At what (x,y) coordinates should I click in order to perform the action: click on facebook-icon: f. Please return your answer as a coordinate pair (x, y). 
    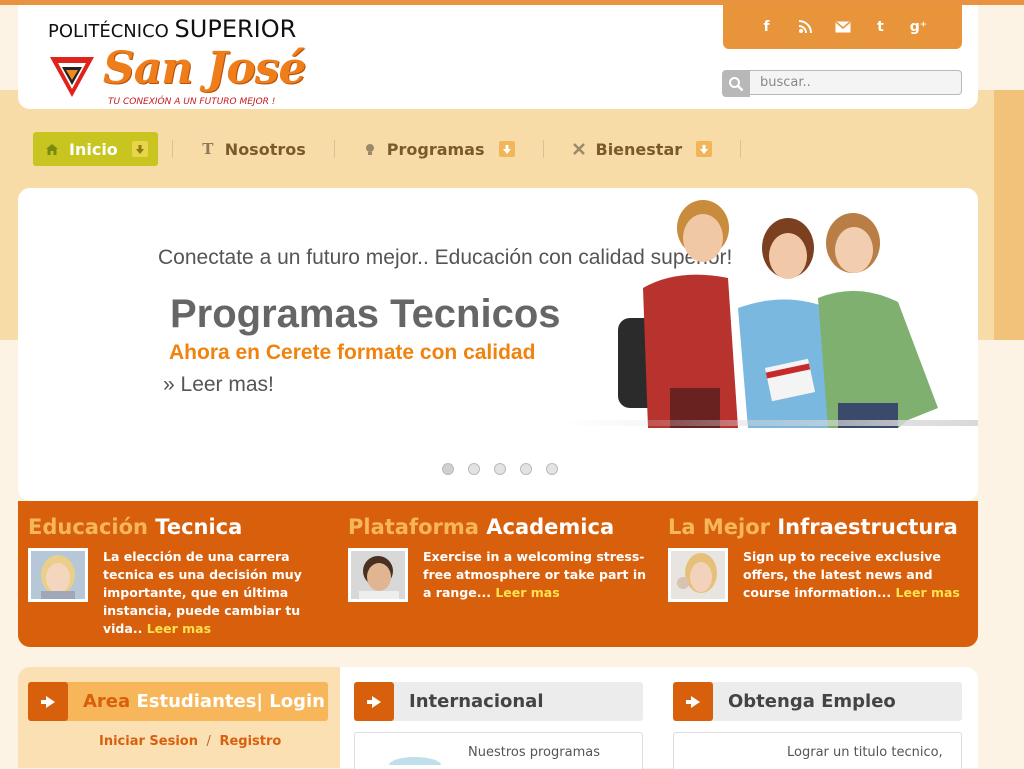
    Looking at the image, I should click on (767, 27).